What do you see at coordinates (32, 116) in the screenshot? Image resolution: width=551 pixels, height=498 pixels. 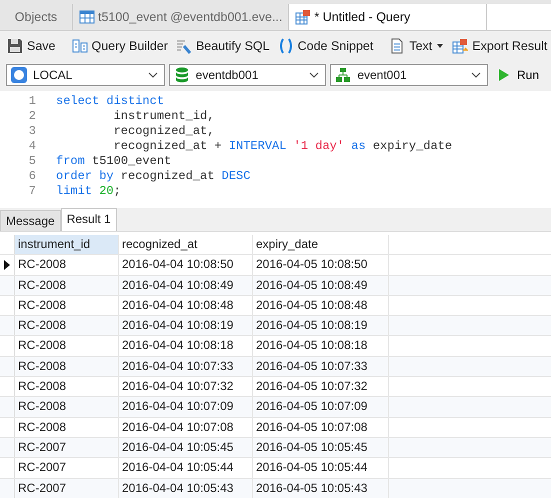 I see `line-number: 2` at bounding box center [32, 116].